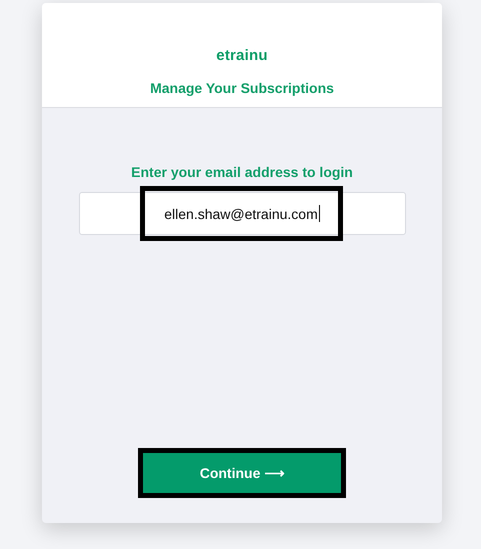 The width and height of the screenshot is (481, 549). I want to click on continue-button: Continue ⟶, so click(242, 473).